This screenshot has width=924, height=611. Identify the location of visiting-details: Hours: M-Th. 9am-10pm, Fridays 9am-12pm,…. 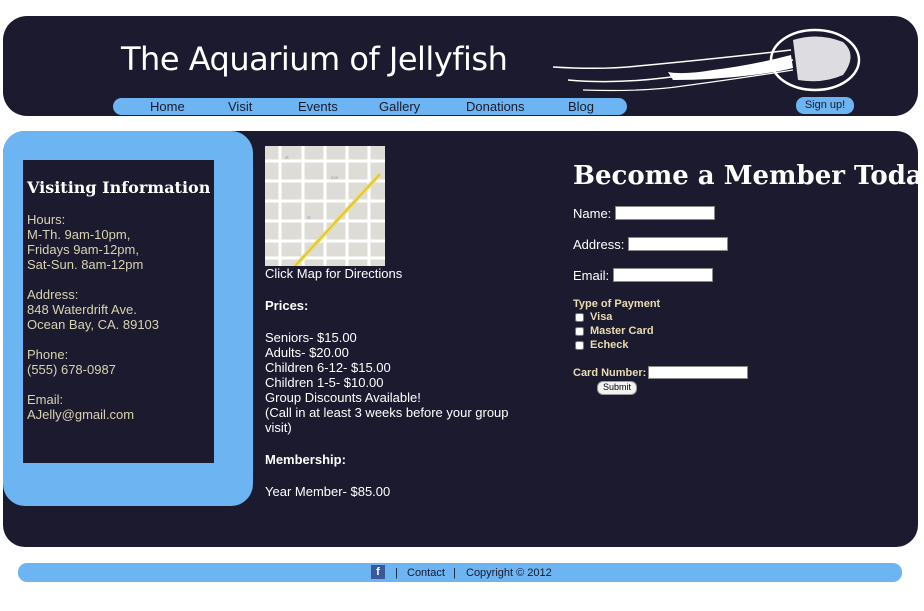
(119, 324).